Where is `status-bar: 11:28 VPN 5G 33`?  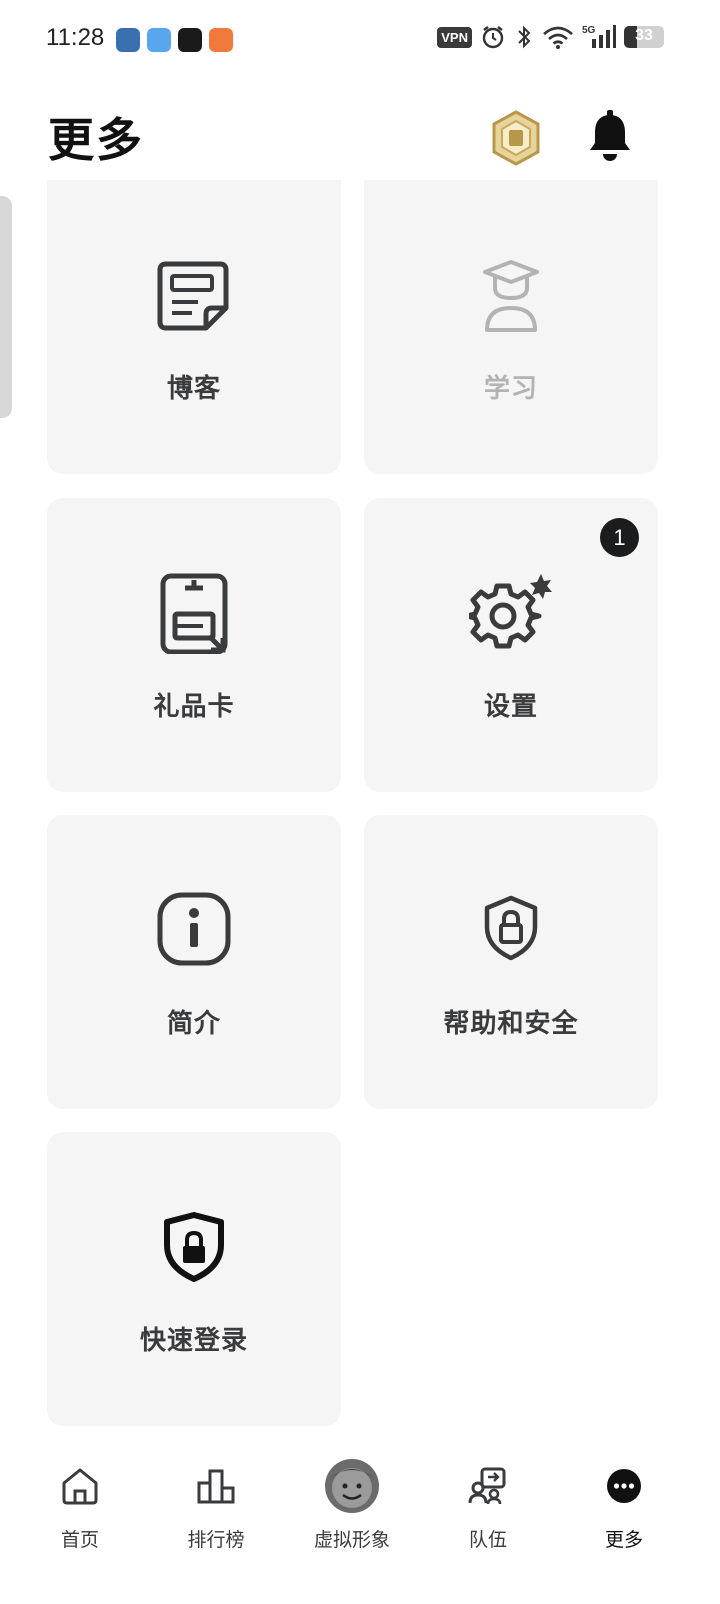 status-bar: 11:28 VPN 5G 33 is located at coordinates (360, 40).